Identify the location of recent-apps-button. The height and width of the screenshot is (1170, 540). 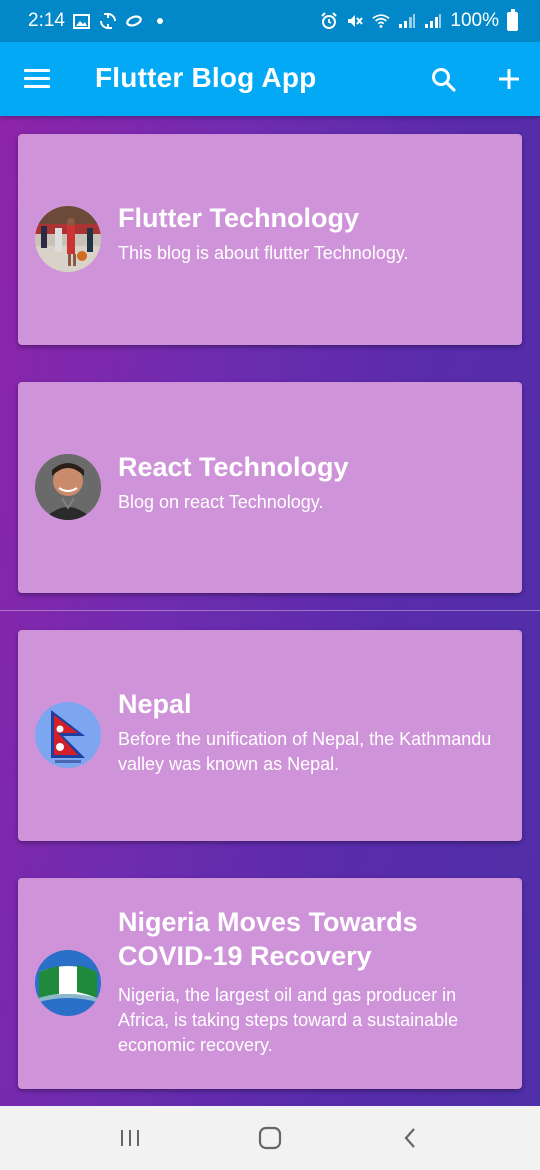
(130, 1138).